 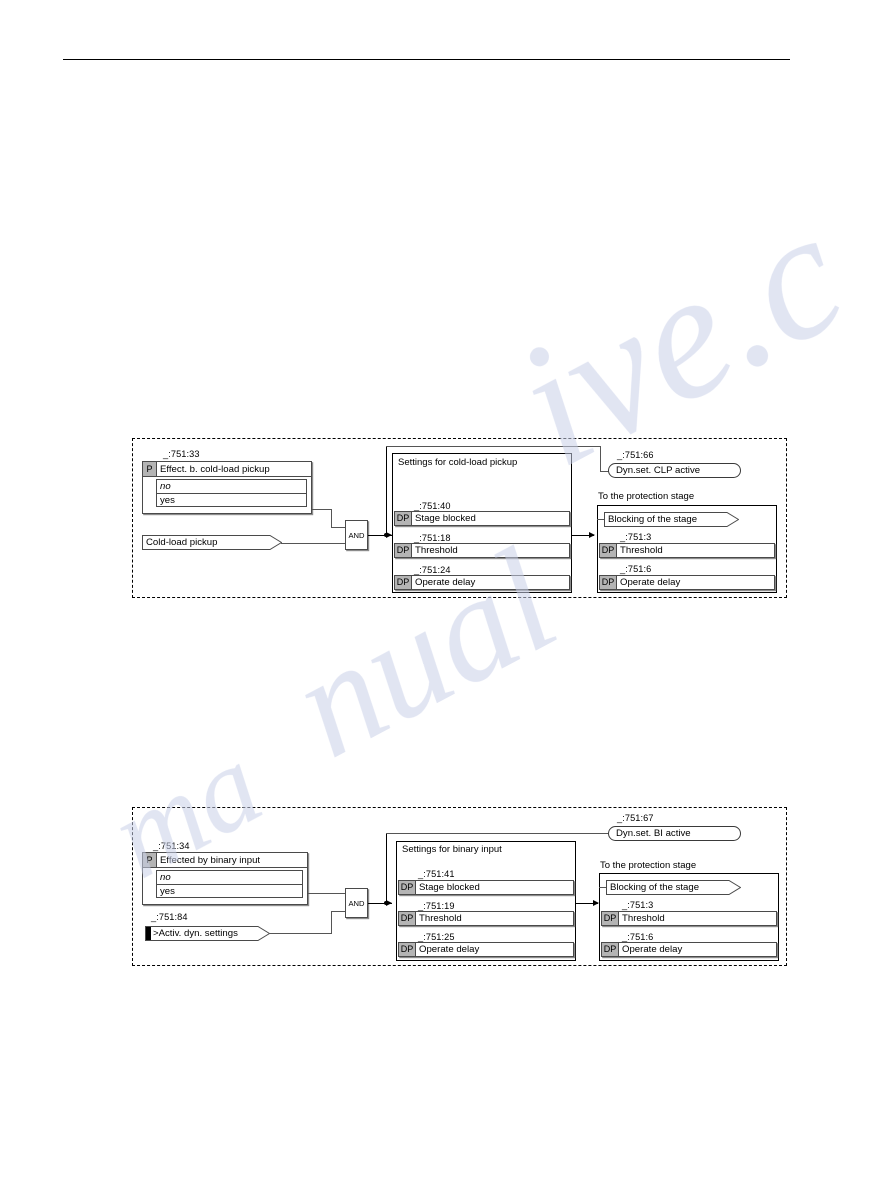 I want to click on option-no: no, so click(x=231, y=486).